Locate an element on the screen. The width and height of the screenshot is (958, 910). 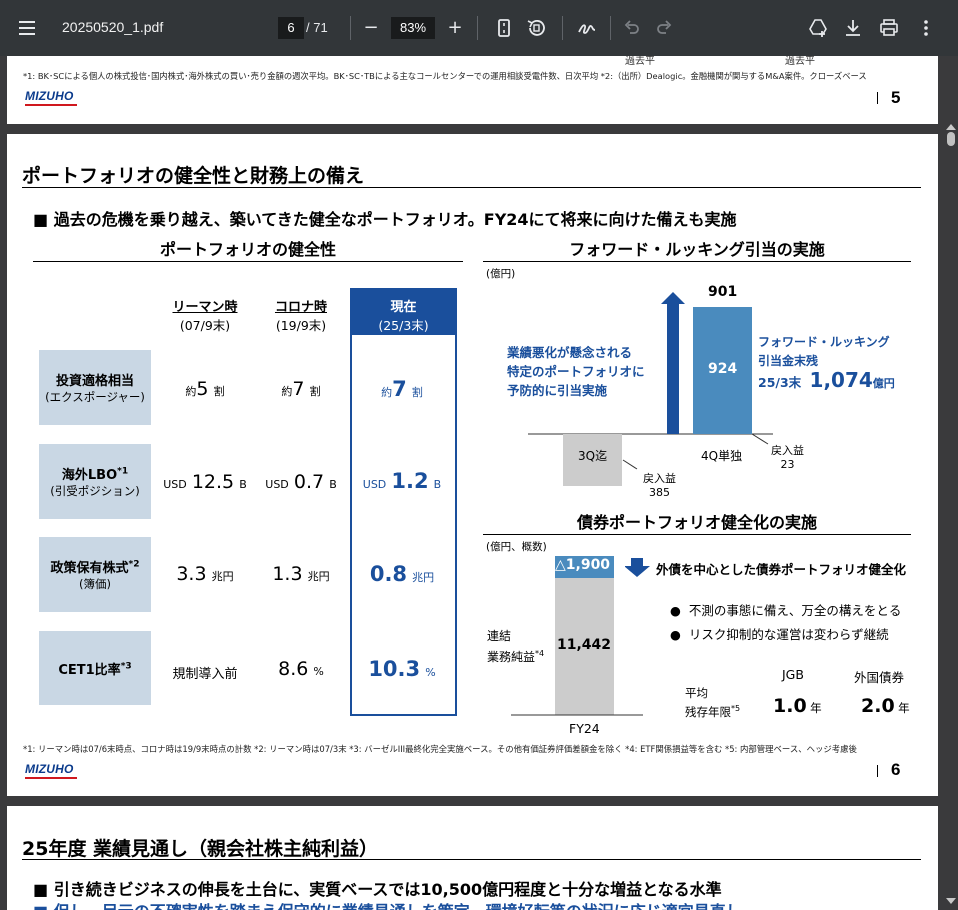
cell-value-current: 10.3 % is located at coordinates (402, 669).